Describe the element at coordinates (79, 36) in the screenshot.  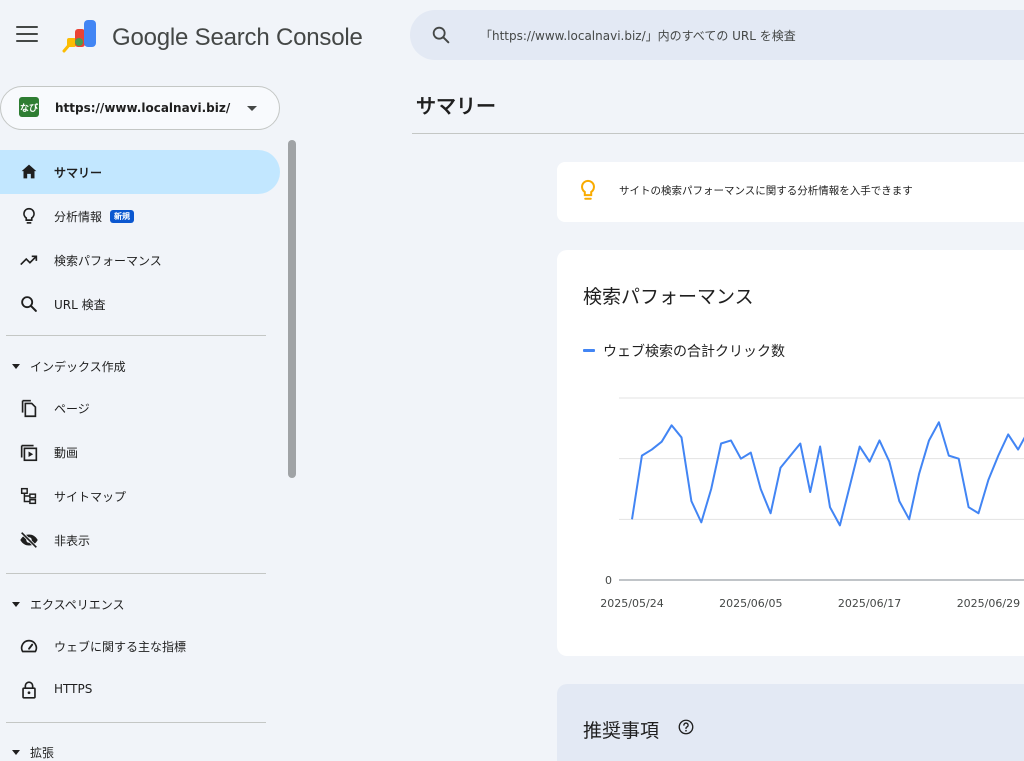
I see `search-console-logo` at that location.